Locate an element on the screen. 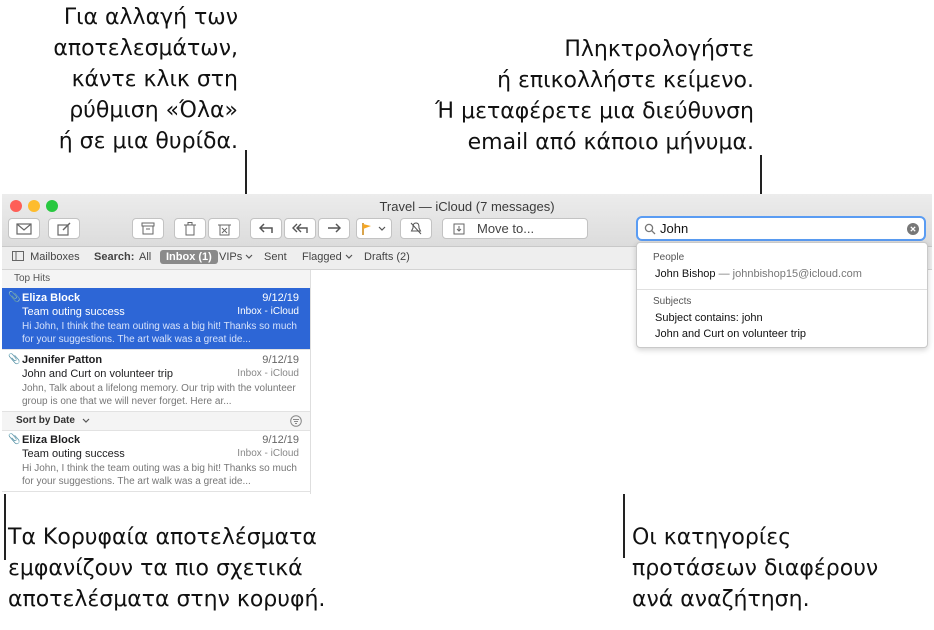 The image size is (934, 630). filter-icon is located at coordinates (296, 421).